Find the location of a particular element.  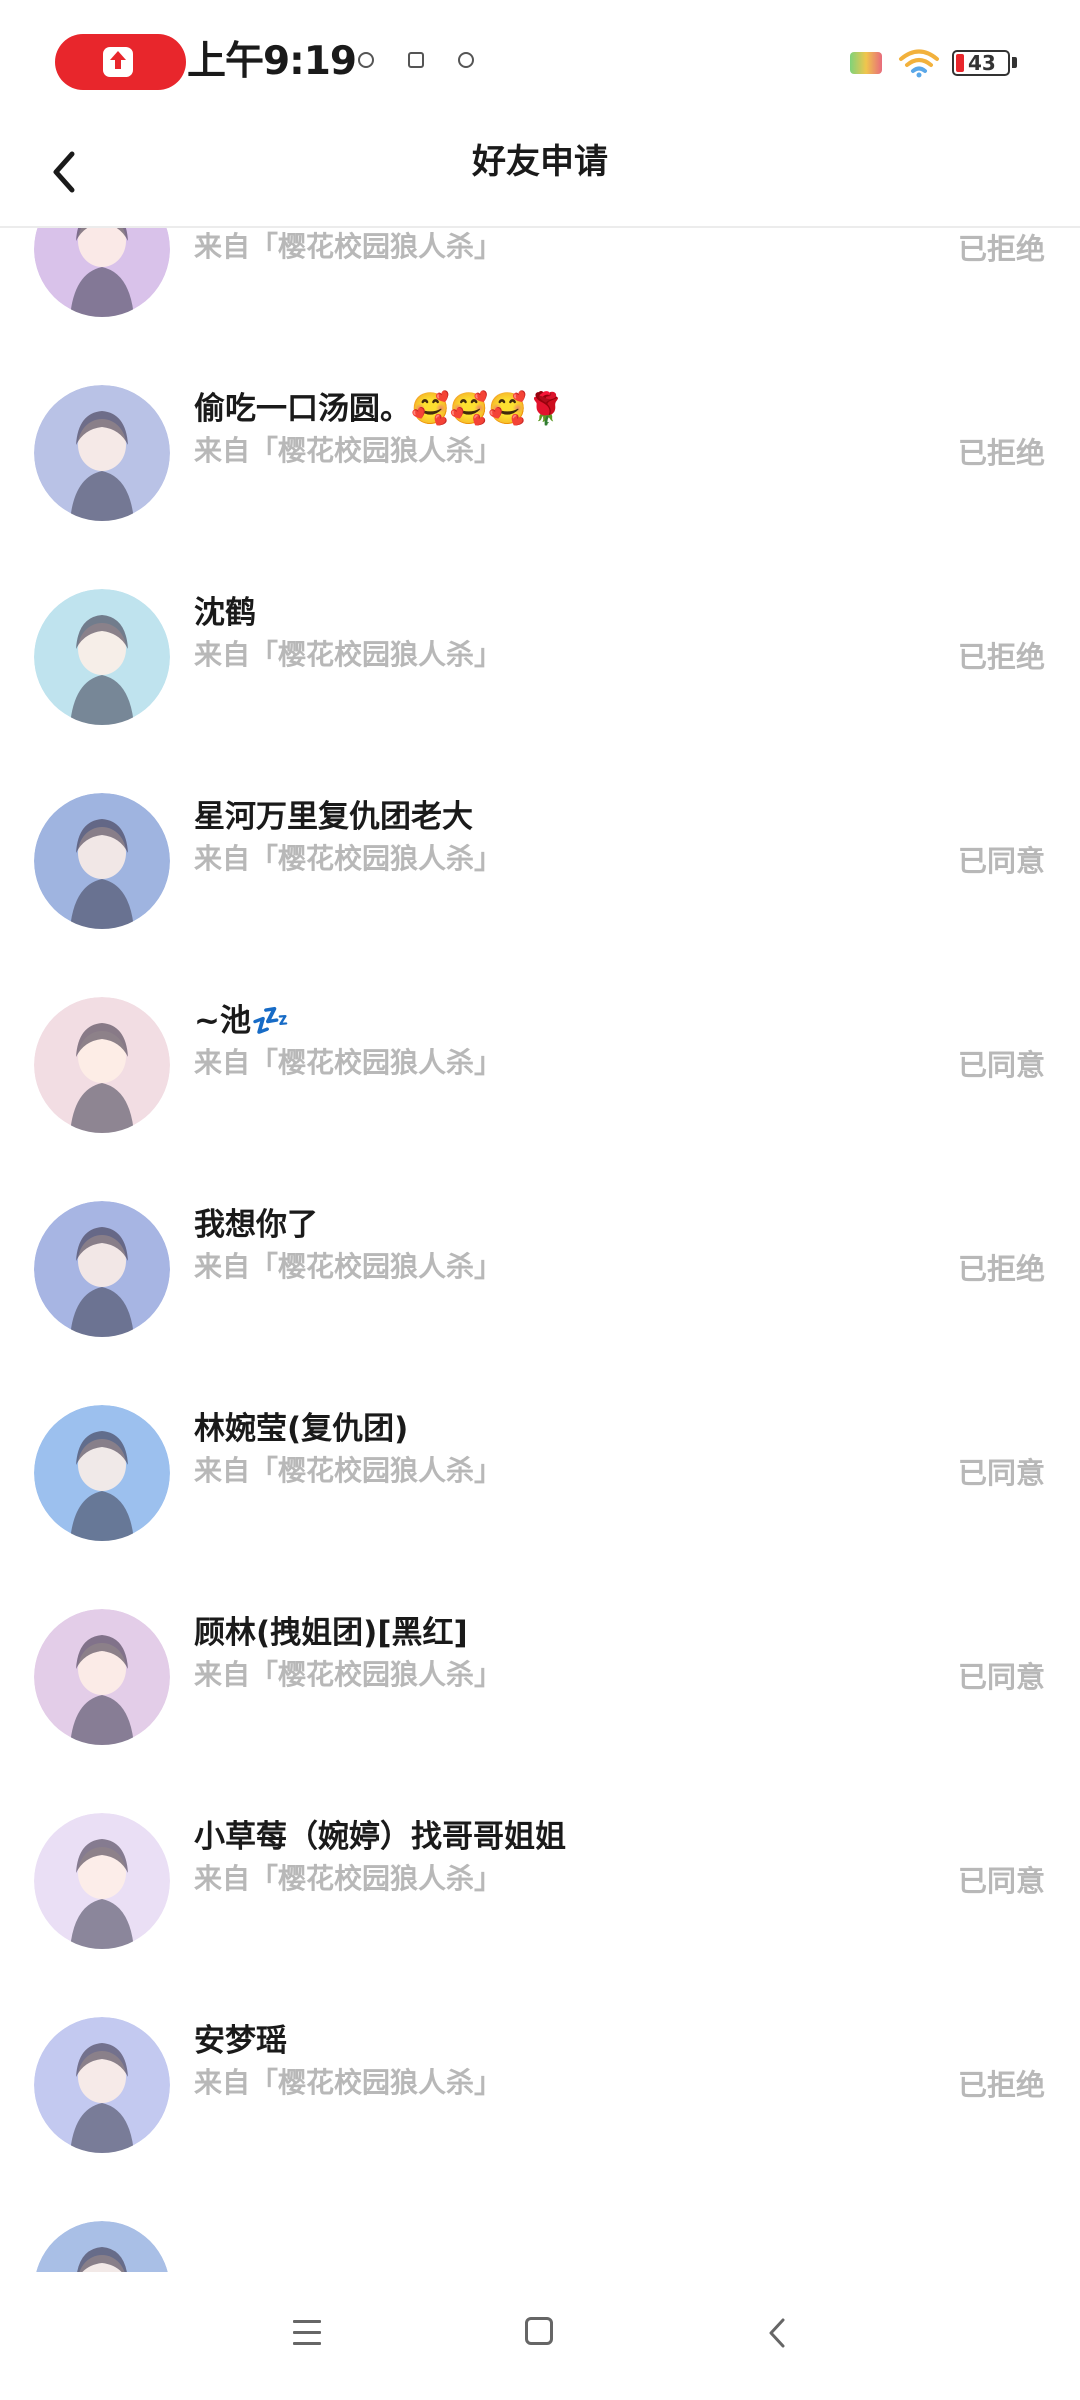

friend-name: 安梦瑶 is located at coordinates (240, 2041).